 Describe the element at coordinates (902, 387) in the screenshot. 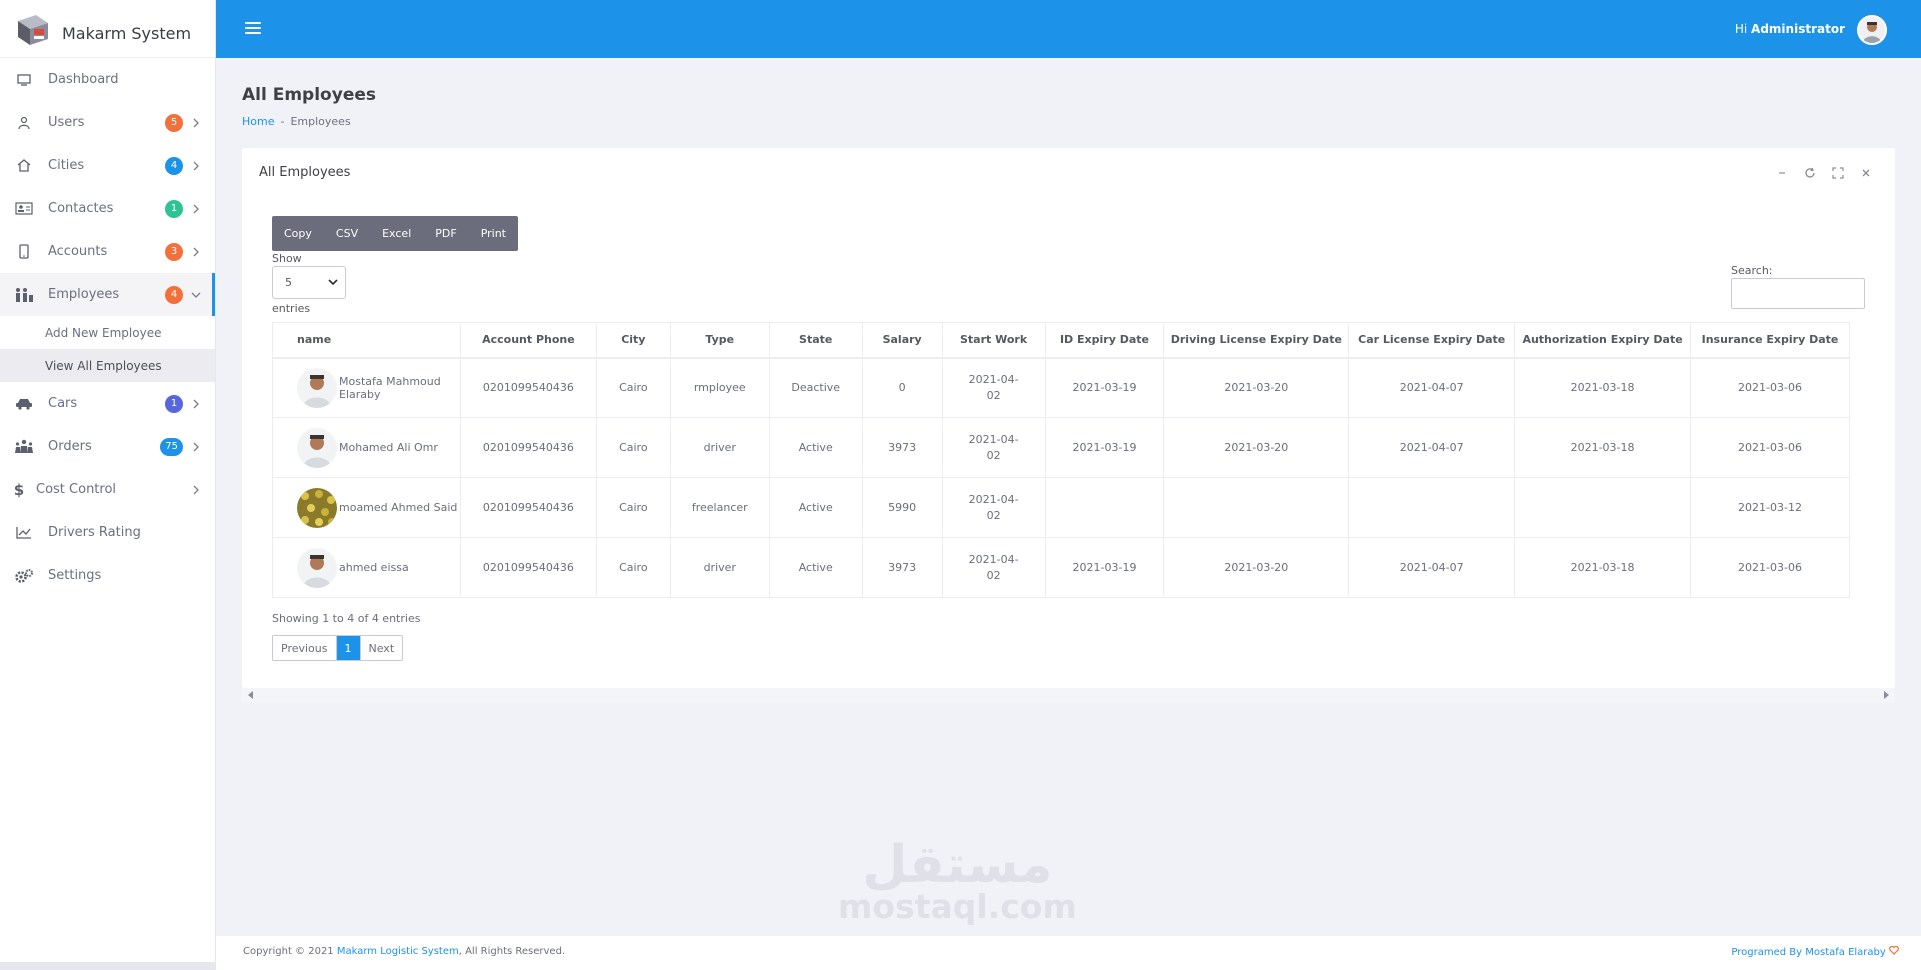

I see `cell-salary: 0` at that location.